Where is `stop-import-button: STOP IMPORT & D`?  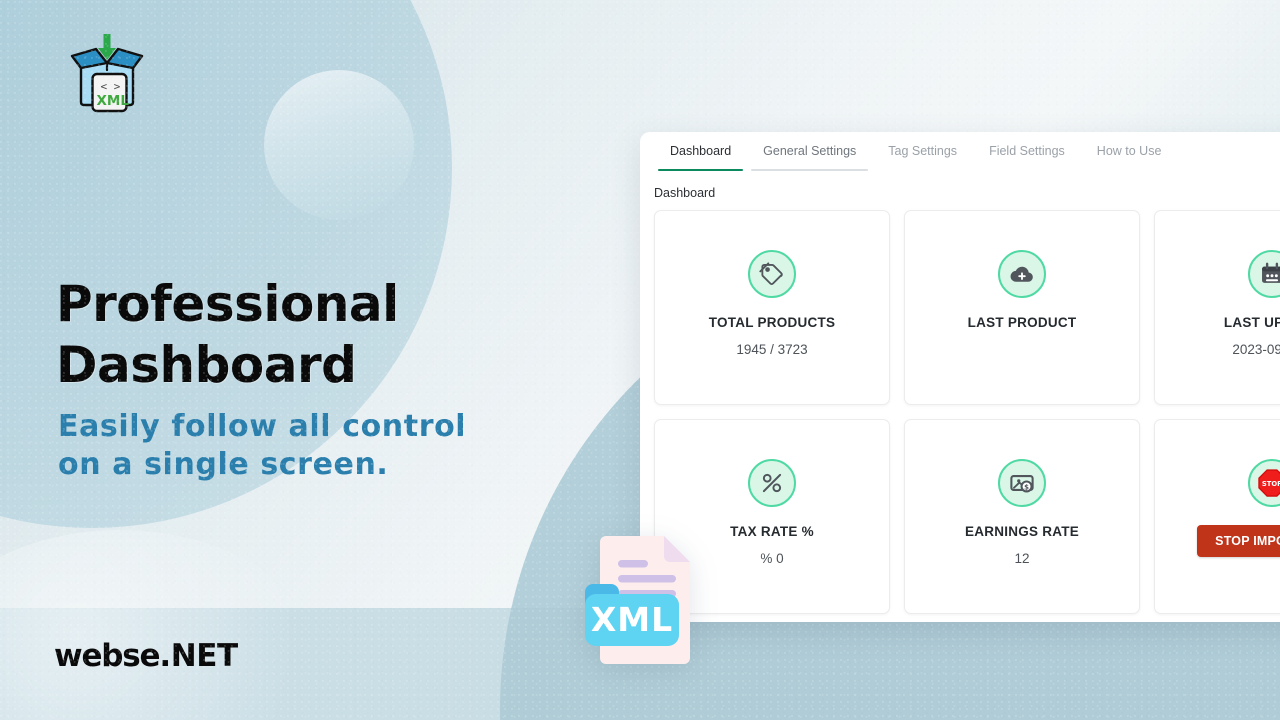
stop-import-button: STOP IMPORT & D is located at coordinates (1238, 541).